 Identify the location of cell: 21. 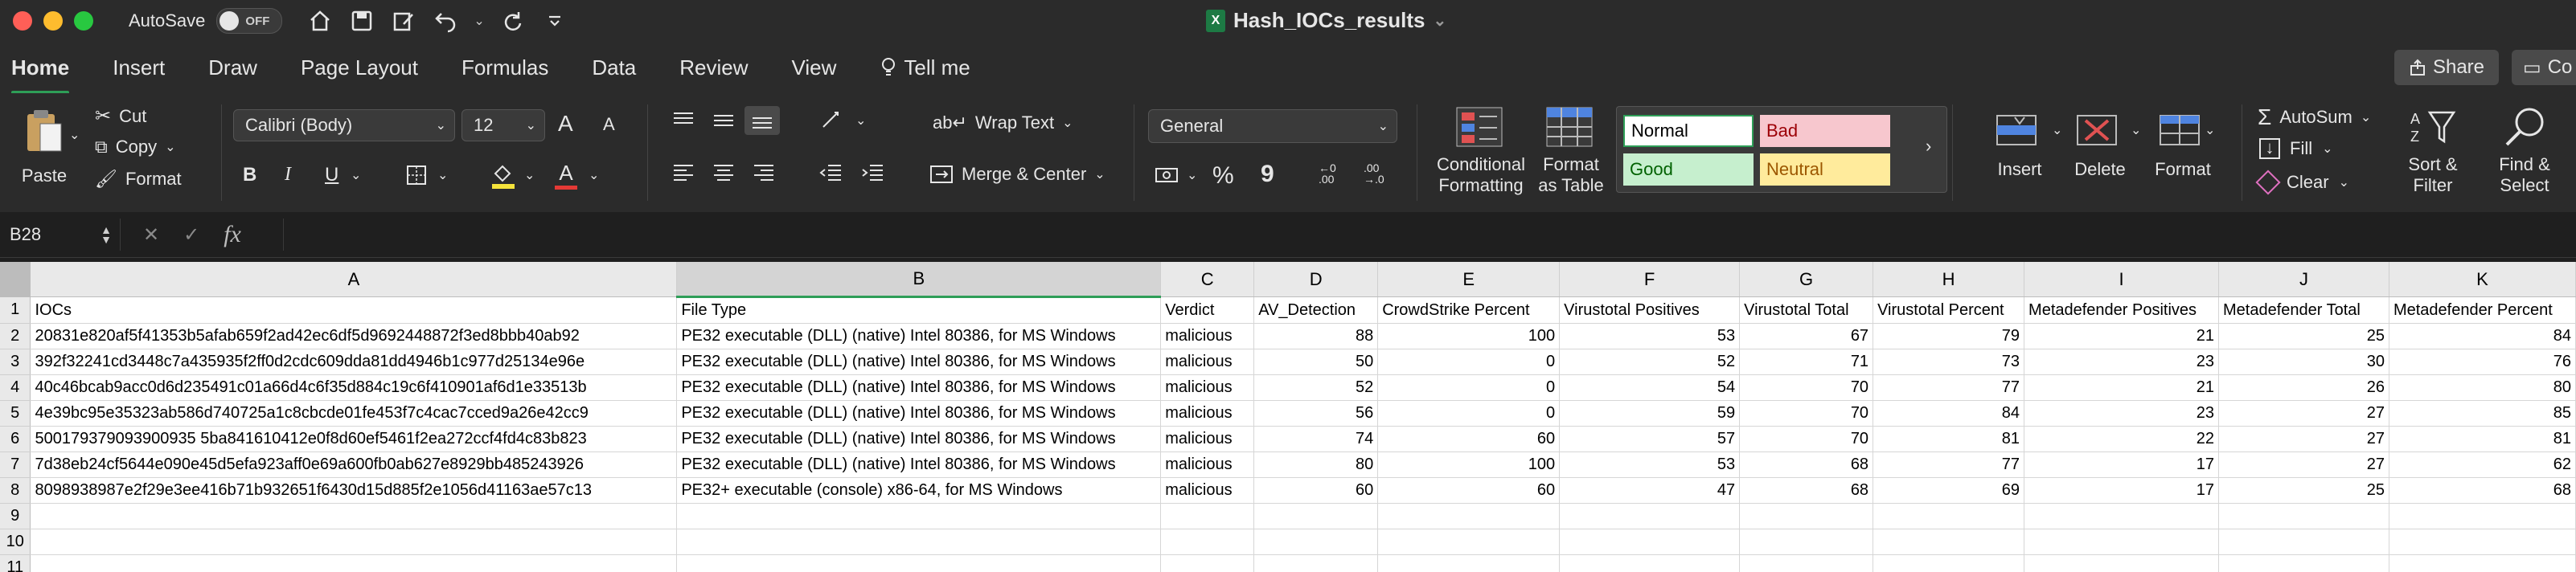
(2121, 336).